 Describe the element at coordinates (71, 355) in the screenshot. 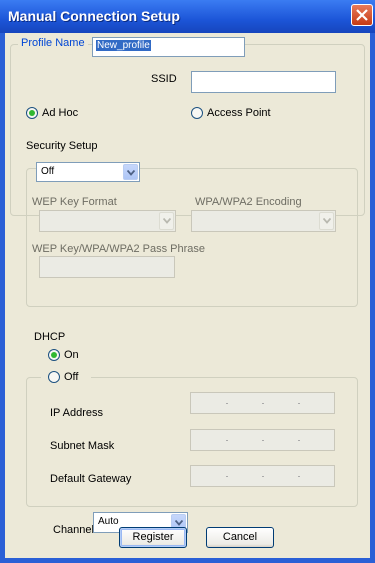

I see `dhcp-on-label: On` at that location.